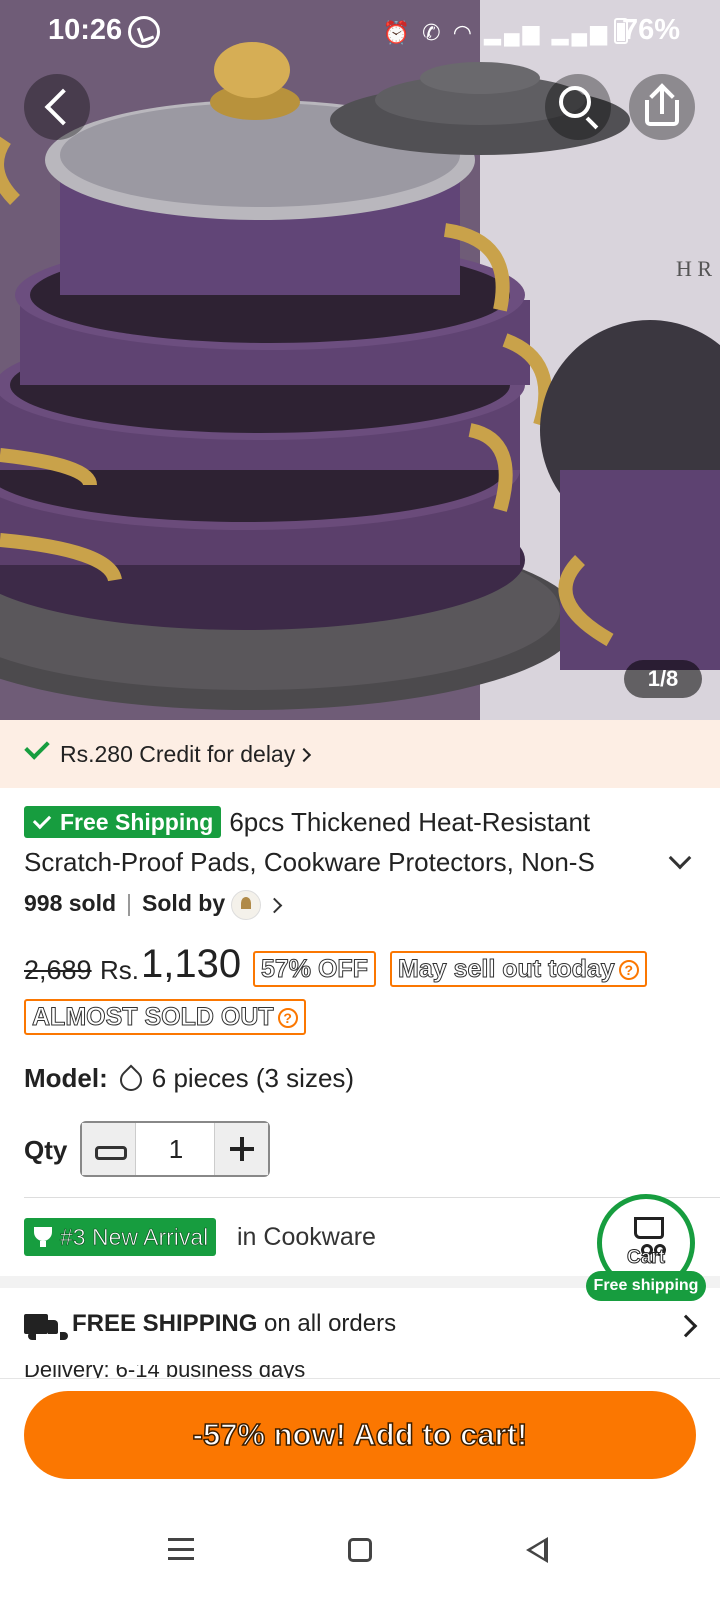  Describe the element at coordinates (496, 32) in the screenshot. I see `signal-icons: ⏰ ✆ ◠ ▂▄▆ ▂▄▆` at that location.